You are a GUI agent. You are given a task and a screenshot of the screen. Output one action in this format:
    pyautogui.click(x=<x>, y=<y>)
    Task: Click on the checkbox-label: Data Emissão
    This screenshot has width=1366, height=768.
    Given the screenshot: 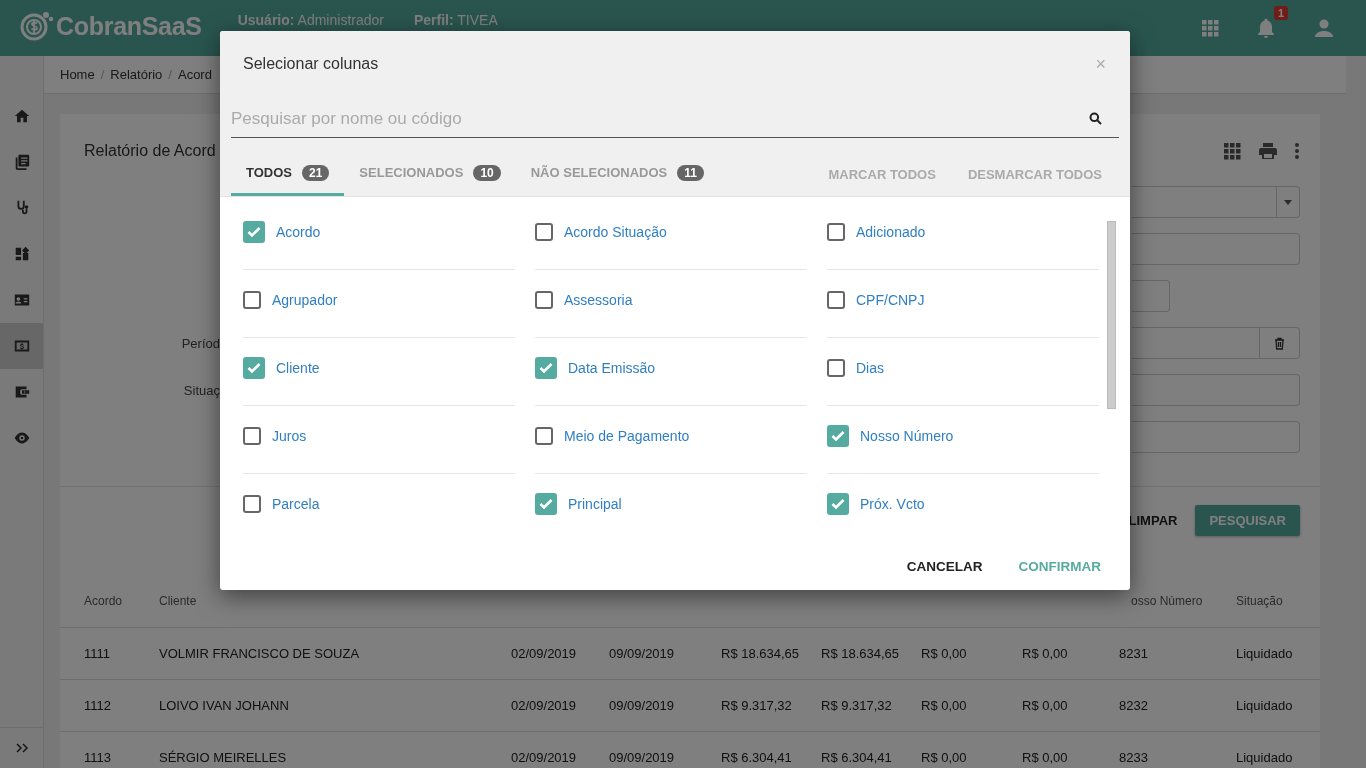 What is the action you would take?
    pyautogui.click(x=612, y=367)
    